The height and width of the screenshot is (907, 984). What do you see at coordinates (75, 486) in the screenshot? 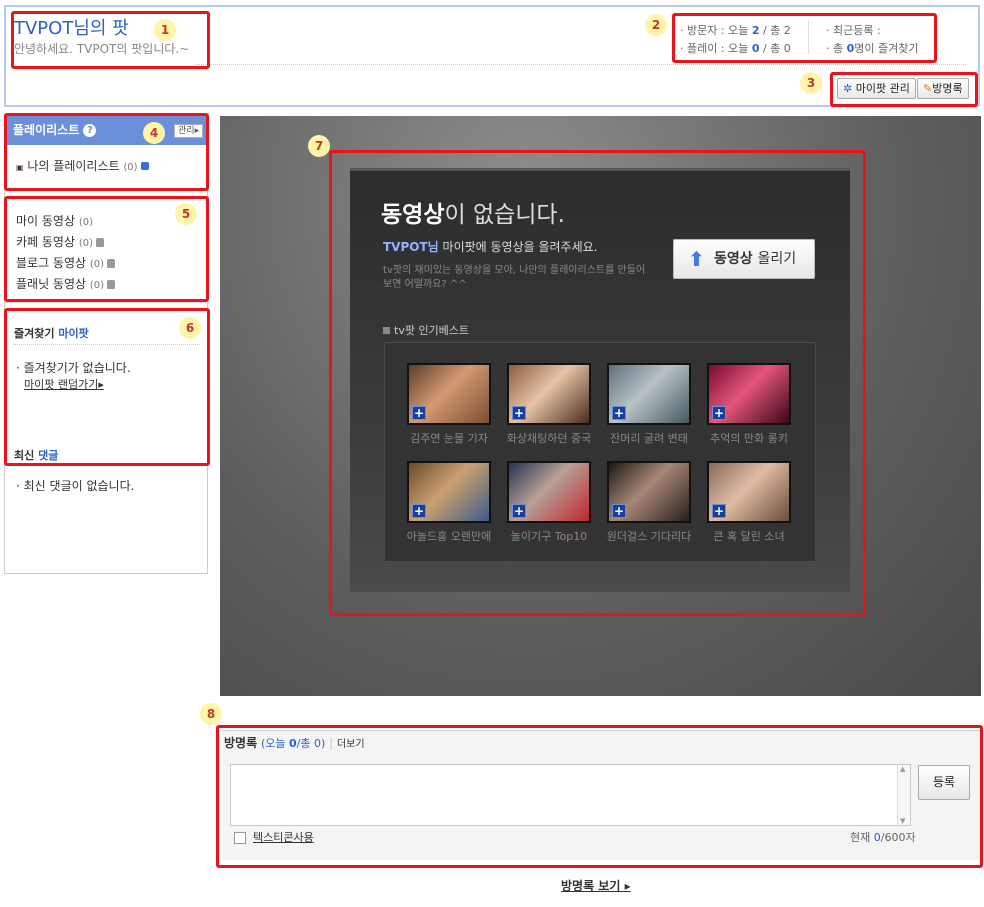
I see `comments-empty: · 최신 댓글이 없습니다.` at bounding box center [75, 486].